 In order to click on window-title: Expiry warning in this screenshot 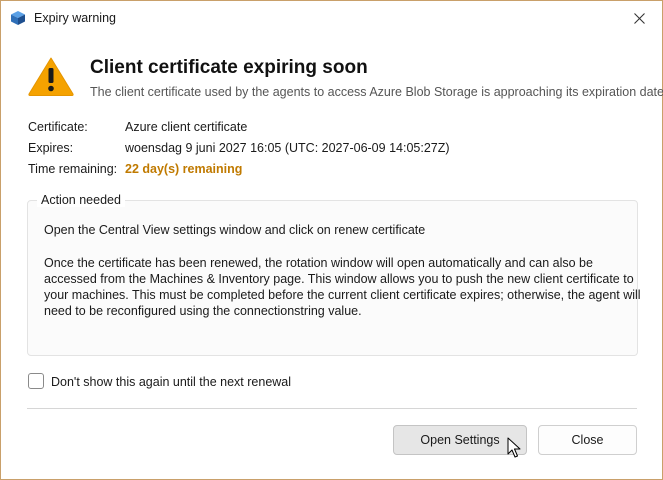, I will do `click(75, 18)`.